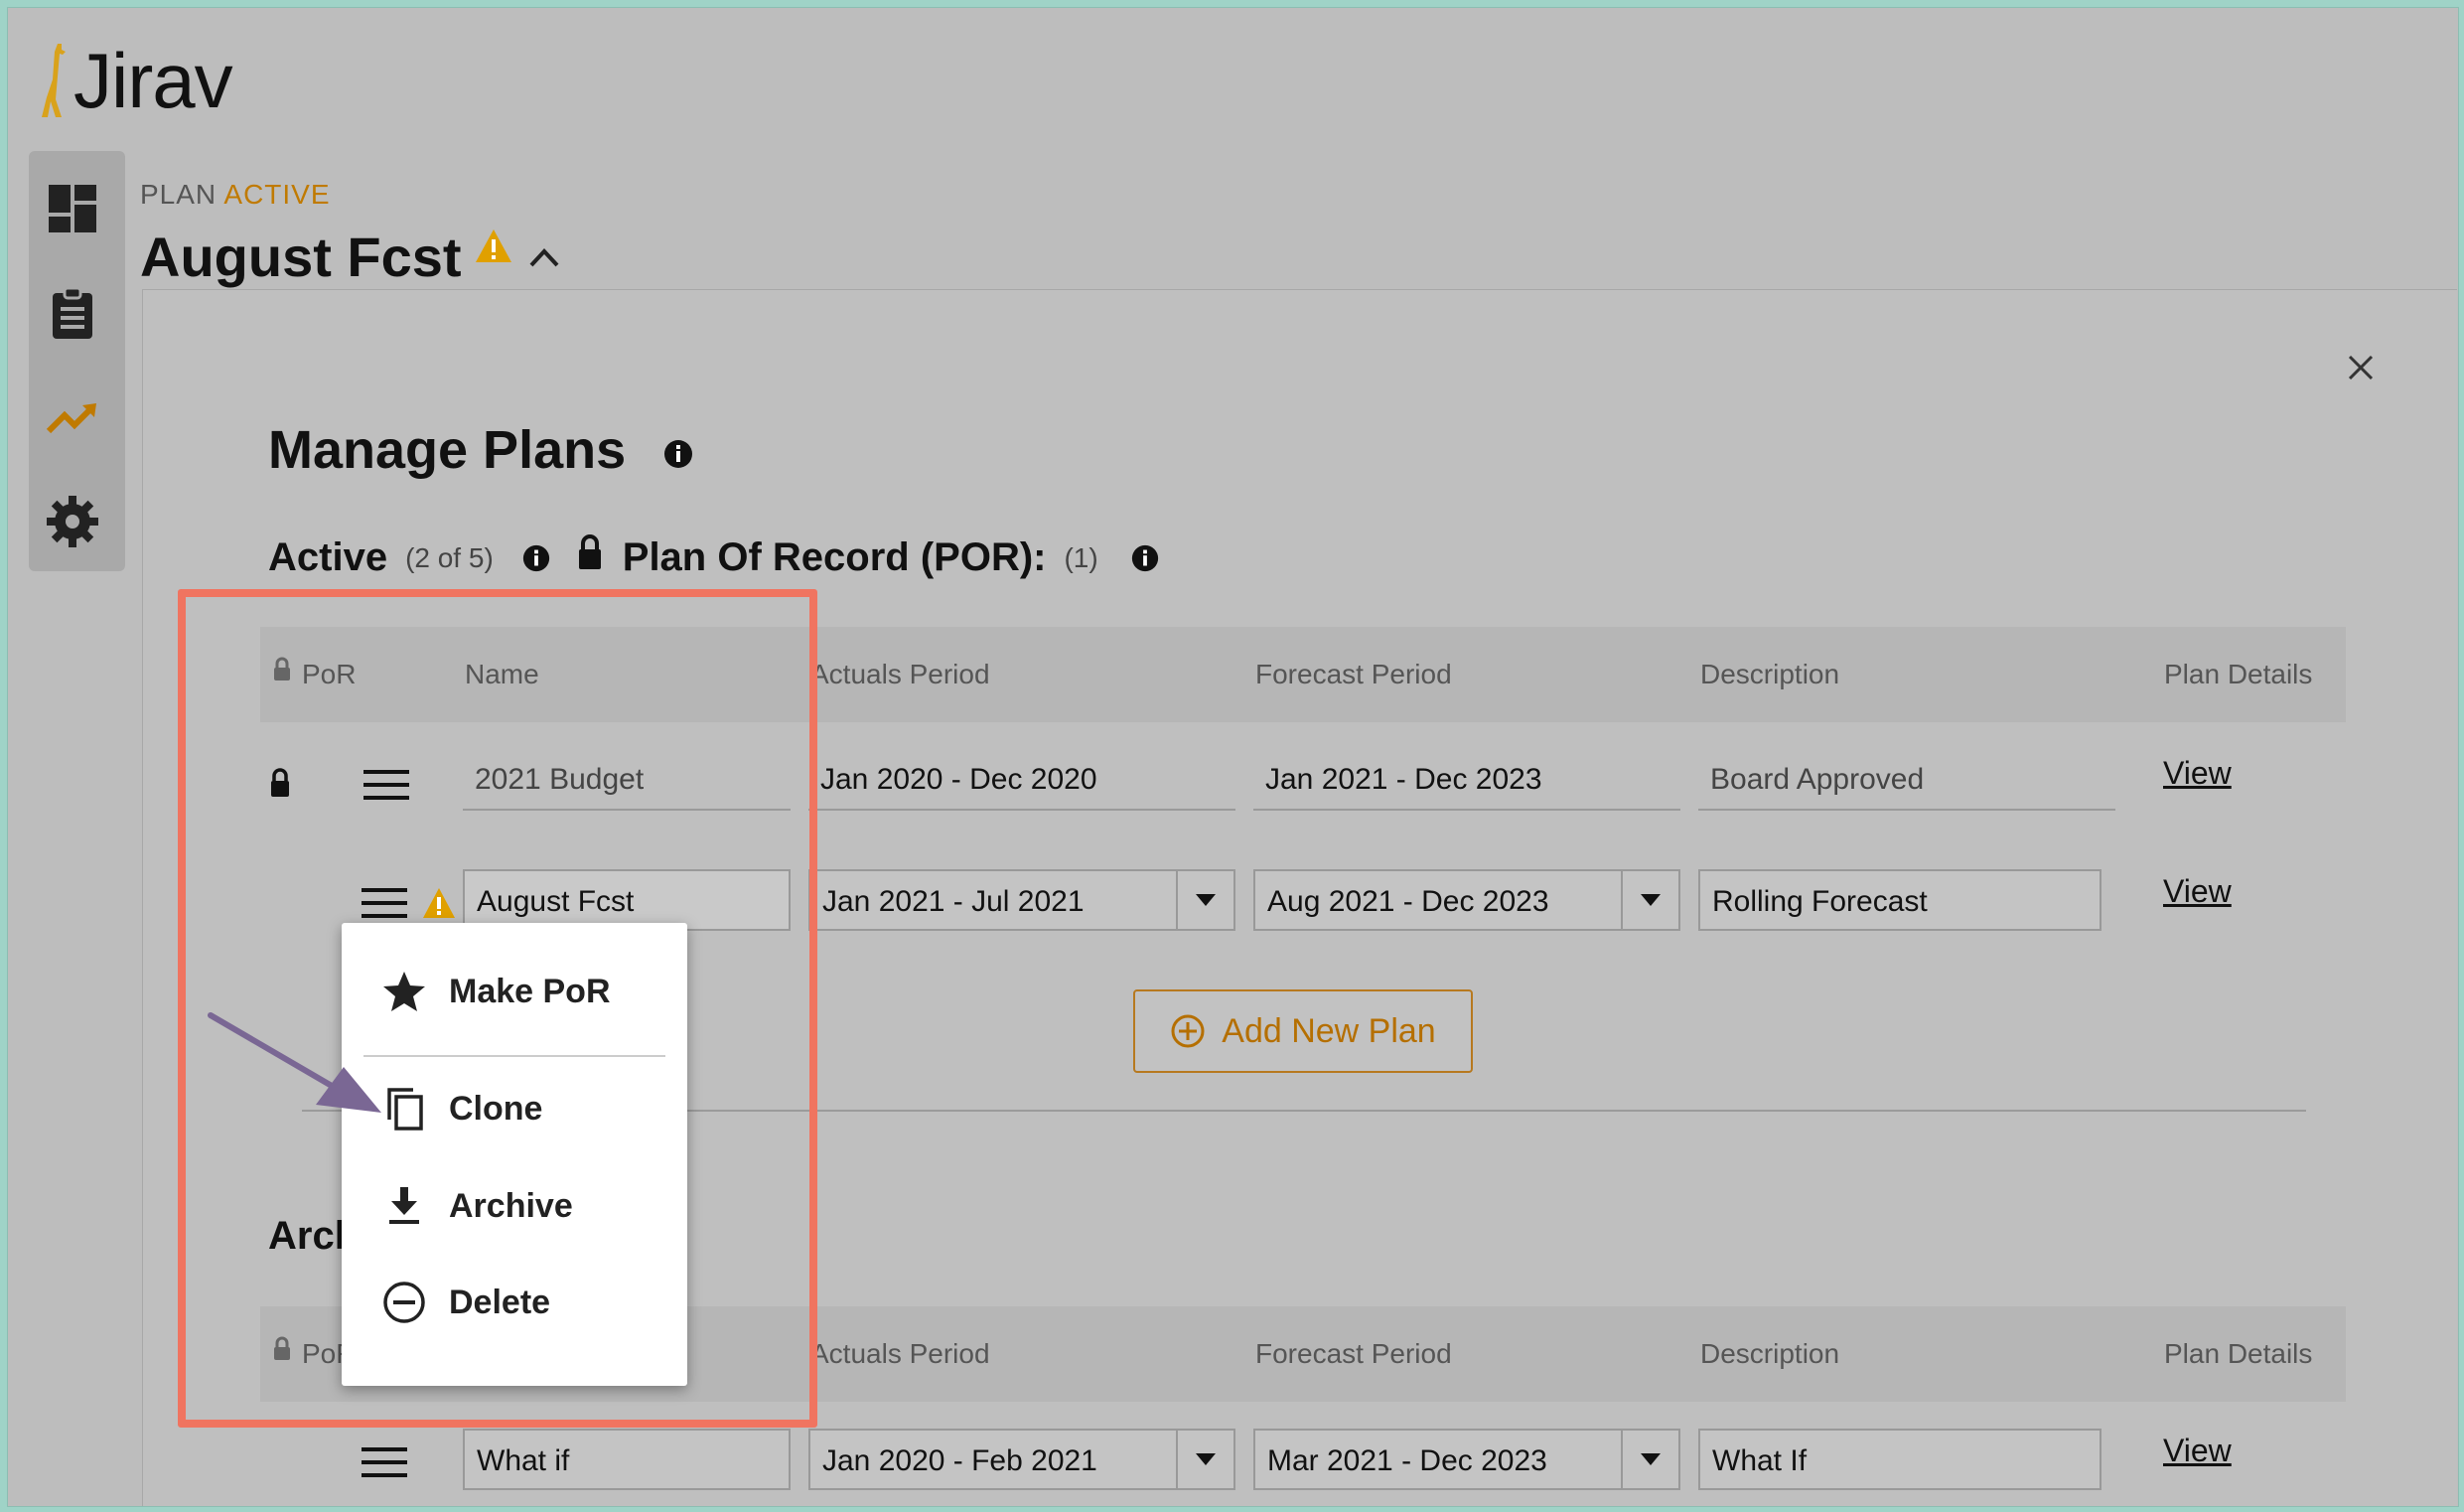 This screenshot has width=2464, height=1512. I want to click on jirav-logo: Jirav, so click(134, 77).